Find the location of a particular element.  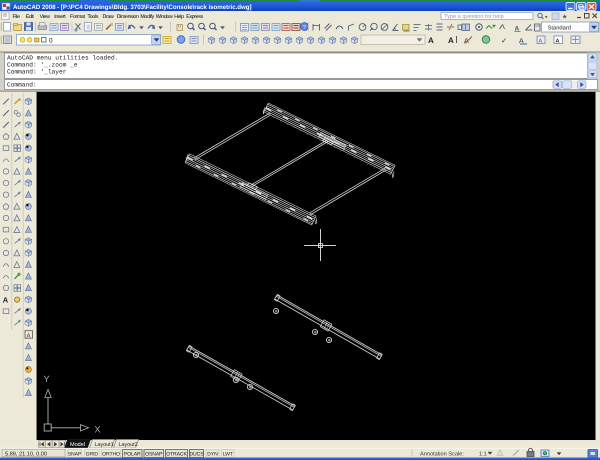

svg-text: Tools is located at coordinates (93, 17).